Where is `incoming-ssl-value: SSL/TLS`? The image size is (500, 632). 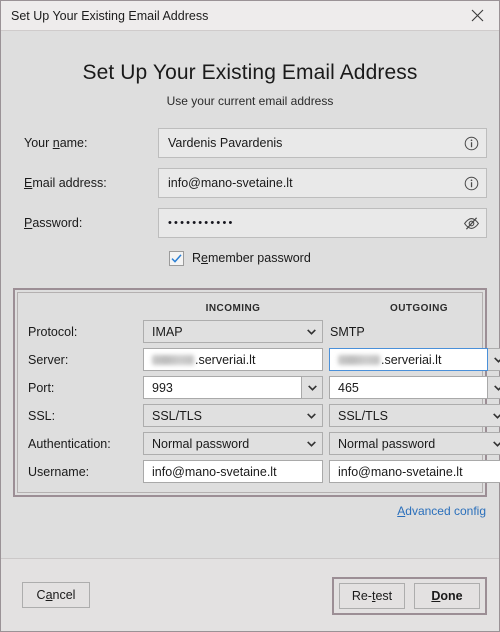
incoming-ssl-value: SSL/TLS is located at coordinates (177, 415).